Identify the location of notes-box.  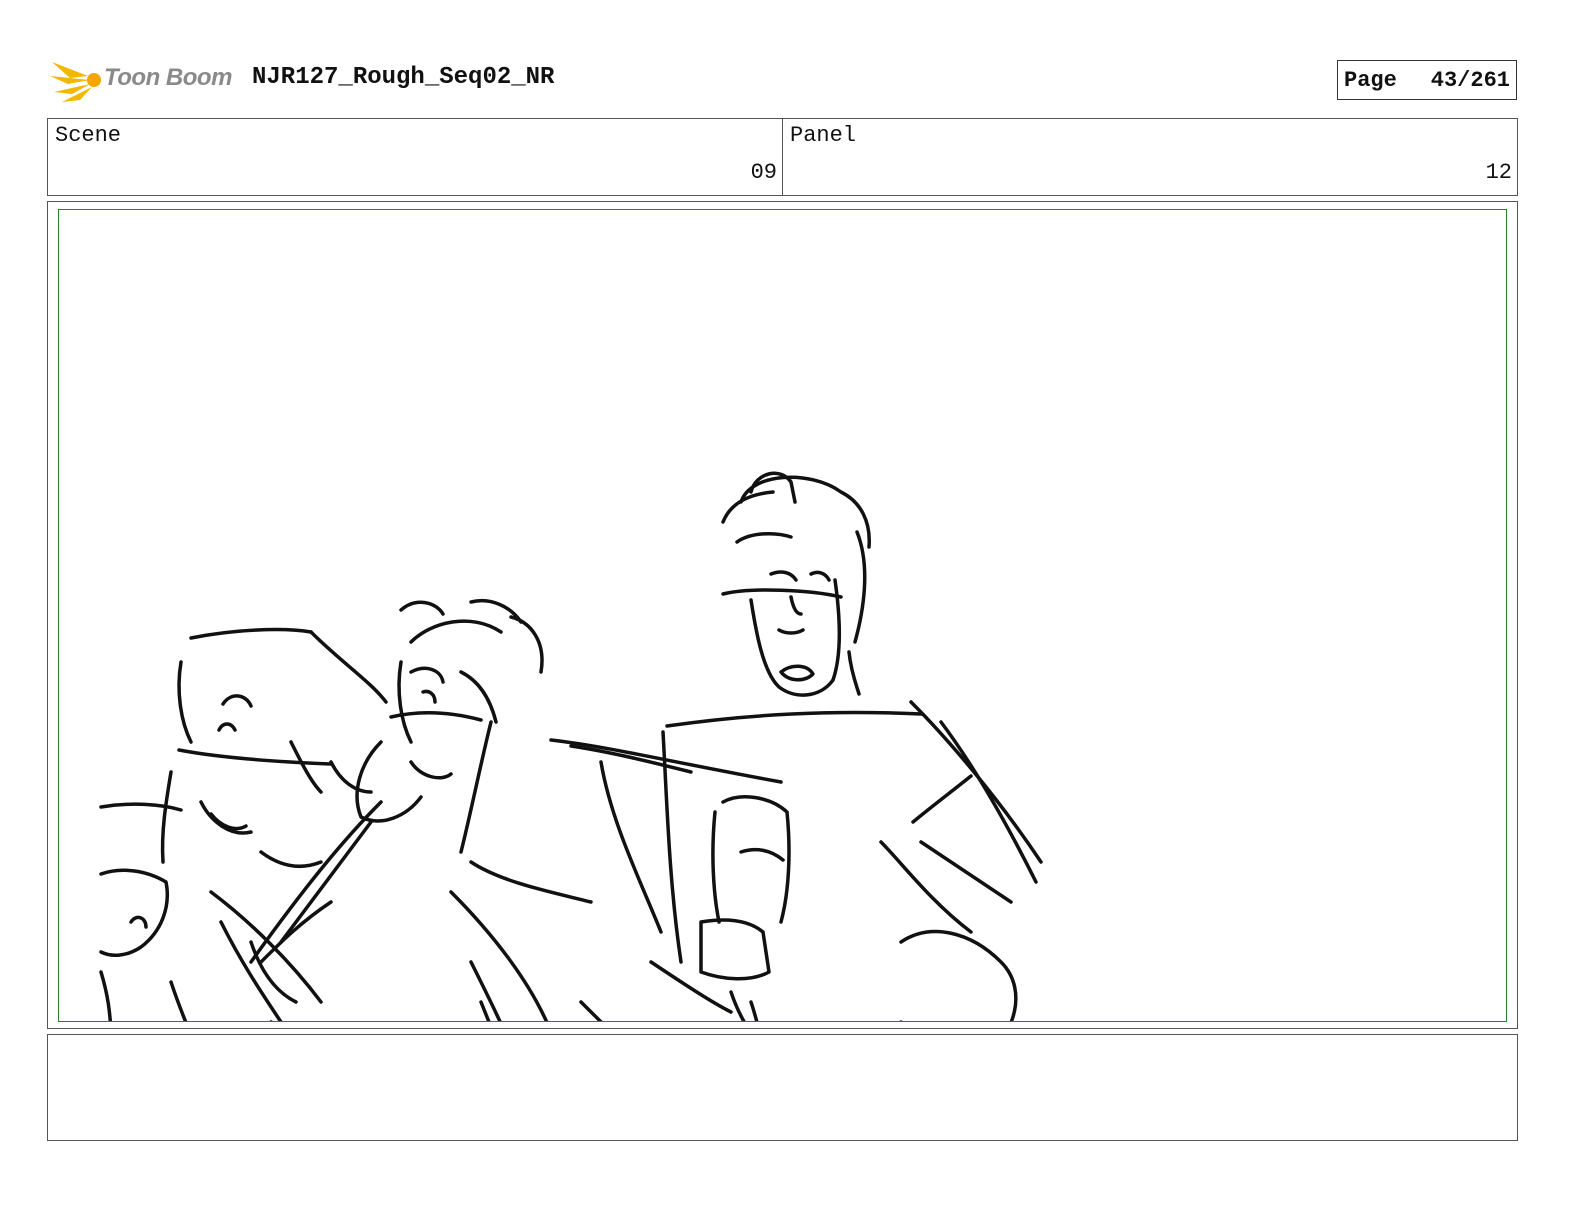
(782, 1087).